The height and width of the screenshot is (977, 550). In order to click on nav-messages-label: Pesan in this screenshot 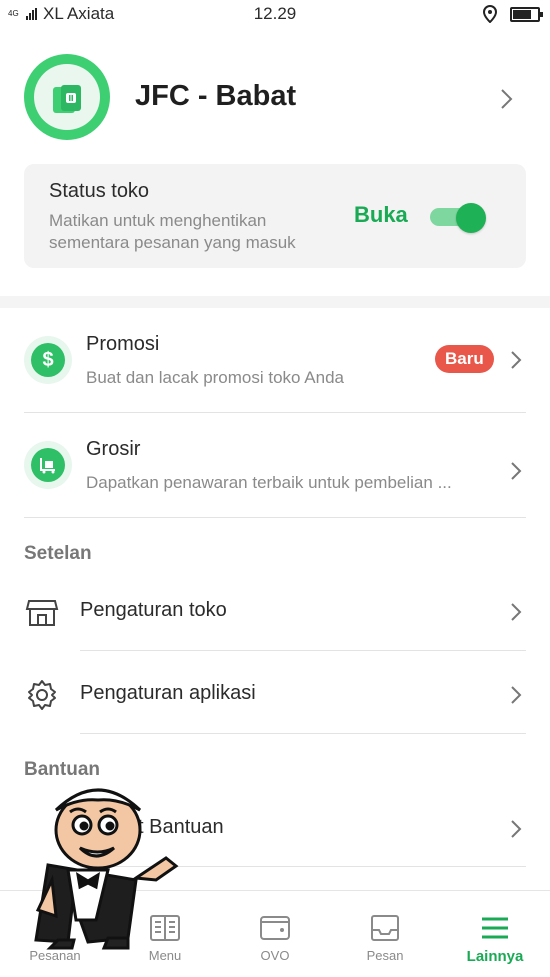, I will do `click(385, 955)`.